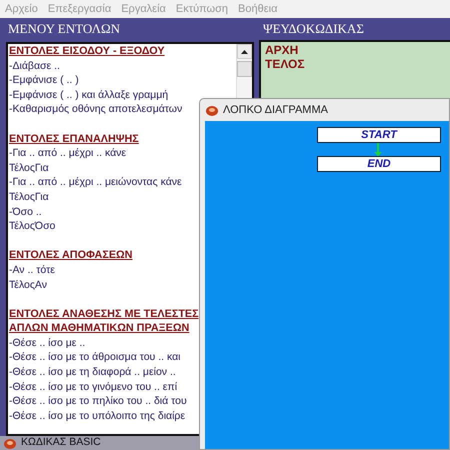 Image resolution: width=450 pixels, height=450 pixels. Describe the element at coordinates (25, 212) in the screenshot. I see `command-item: -Όσο ..` at that location.